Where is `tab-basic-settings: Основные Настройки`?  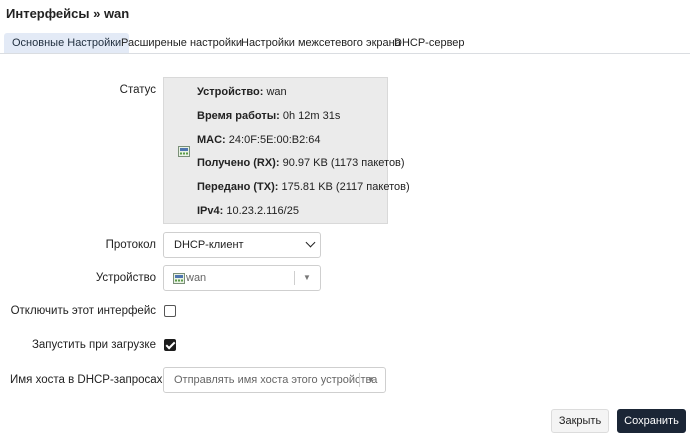
tab-basic-settings: Основные Настройки is located at coordinates (67, 43).